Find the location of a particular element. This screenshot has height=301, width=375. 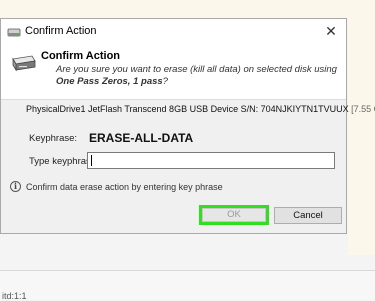

cancel-button: Cancel is located at coordinates (308, 215).